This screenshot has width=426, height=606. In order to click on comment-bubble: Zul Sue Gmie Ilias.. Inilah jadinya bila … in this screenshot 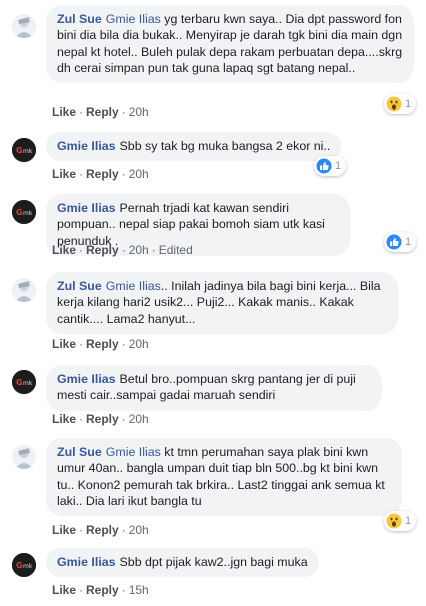, I will do `click(222, 303)`.